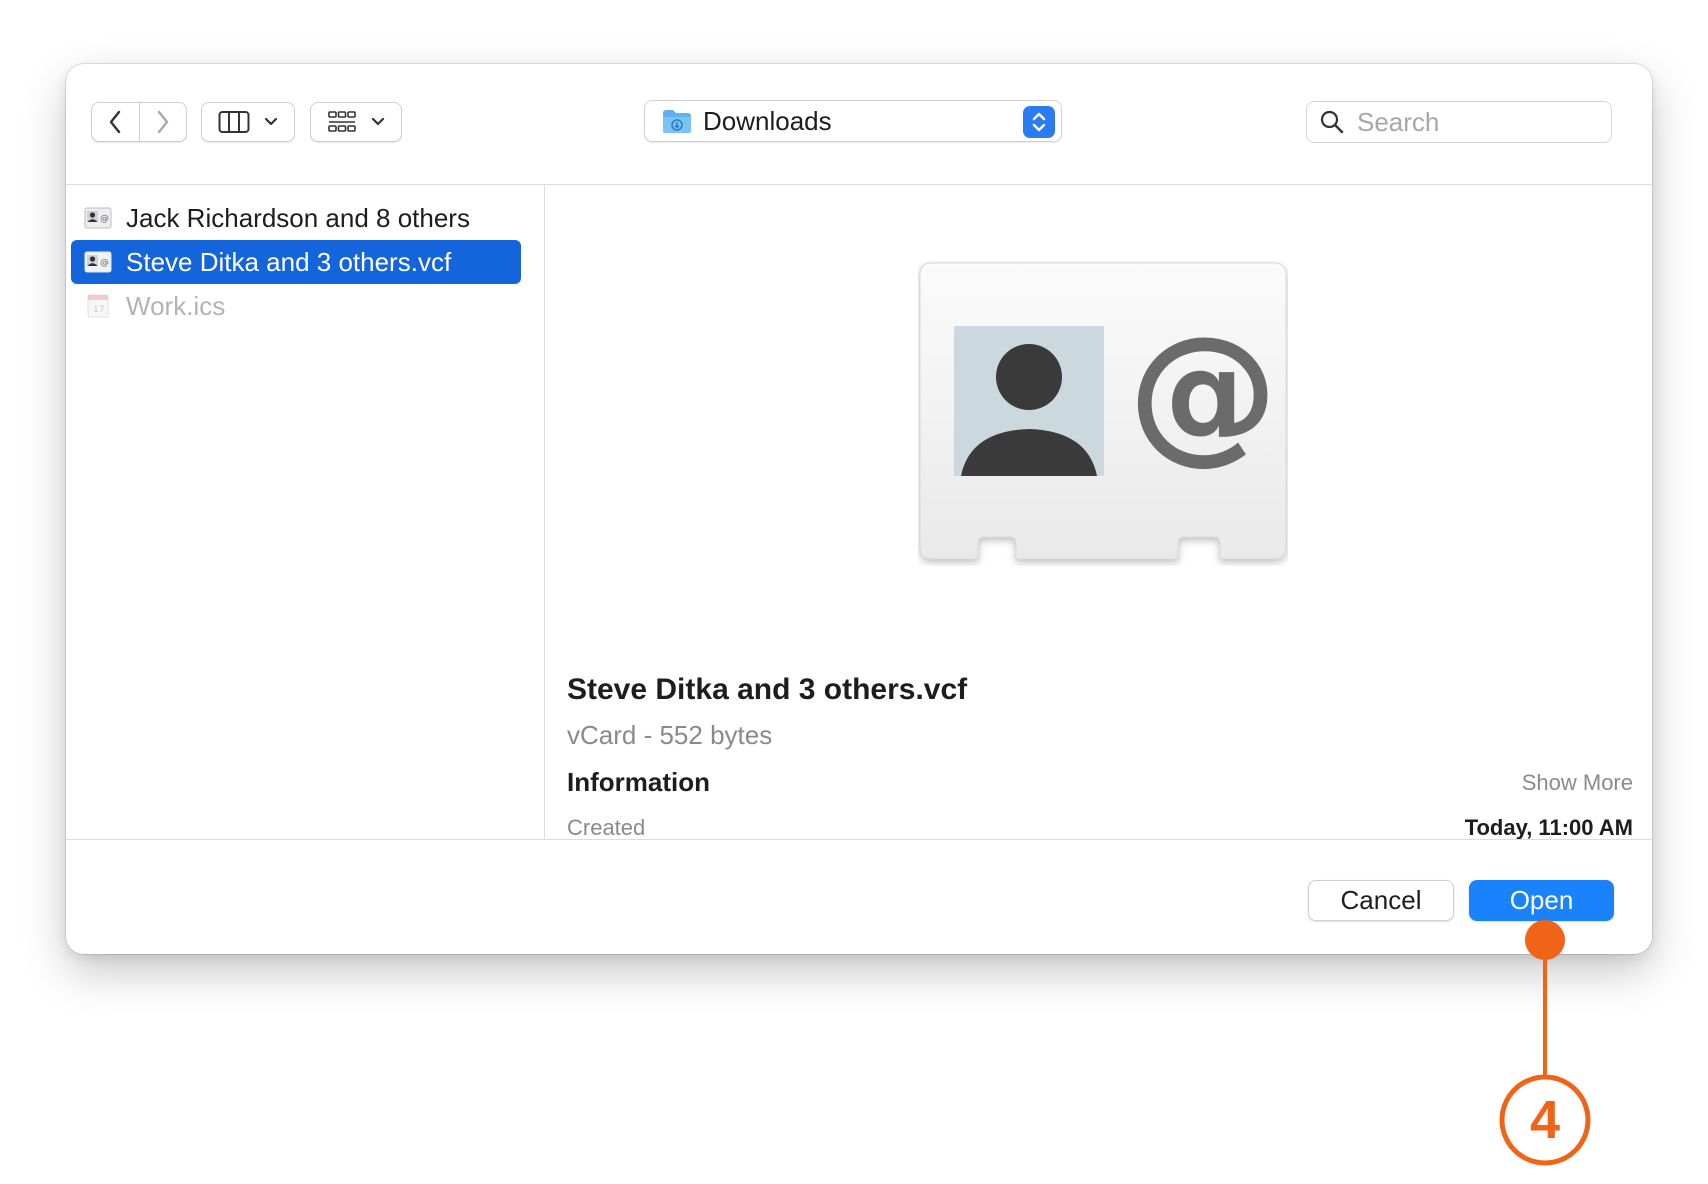 The width and height of the screenshot is (1708, 1184). What do you see at coordinates (767, 689) in the screenshot?
I see `preview-filename: Steve Ditka and 3 others.vcf` at bounding box center [767, 689].